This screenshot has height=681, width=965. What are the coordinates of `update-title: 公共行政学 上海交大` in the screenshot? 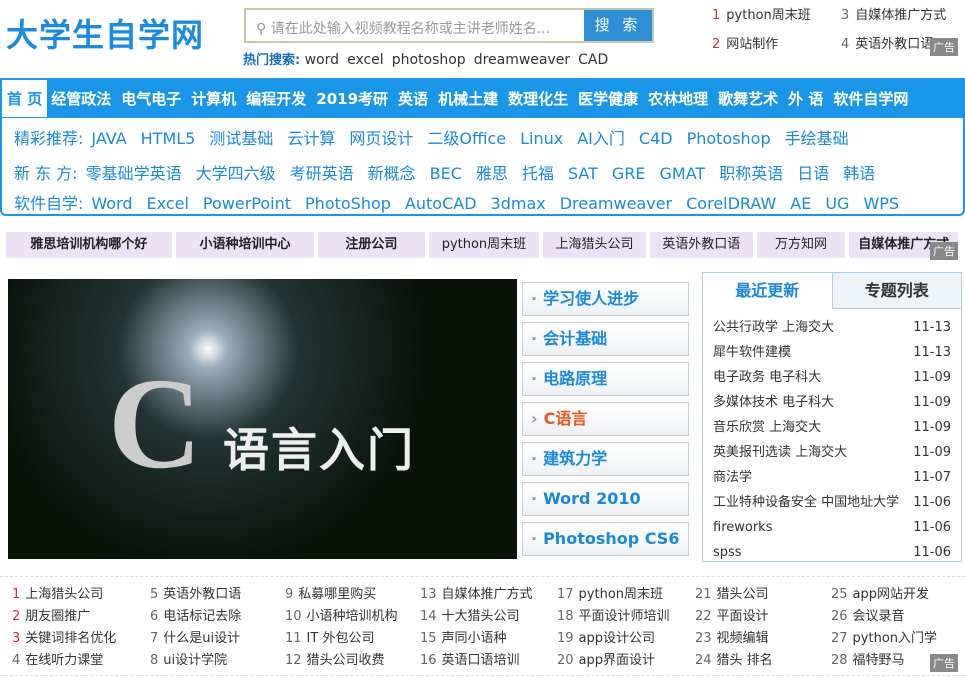 It's located at (810, 327).